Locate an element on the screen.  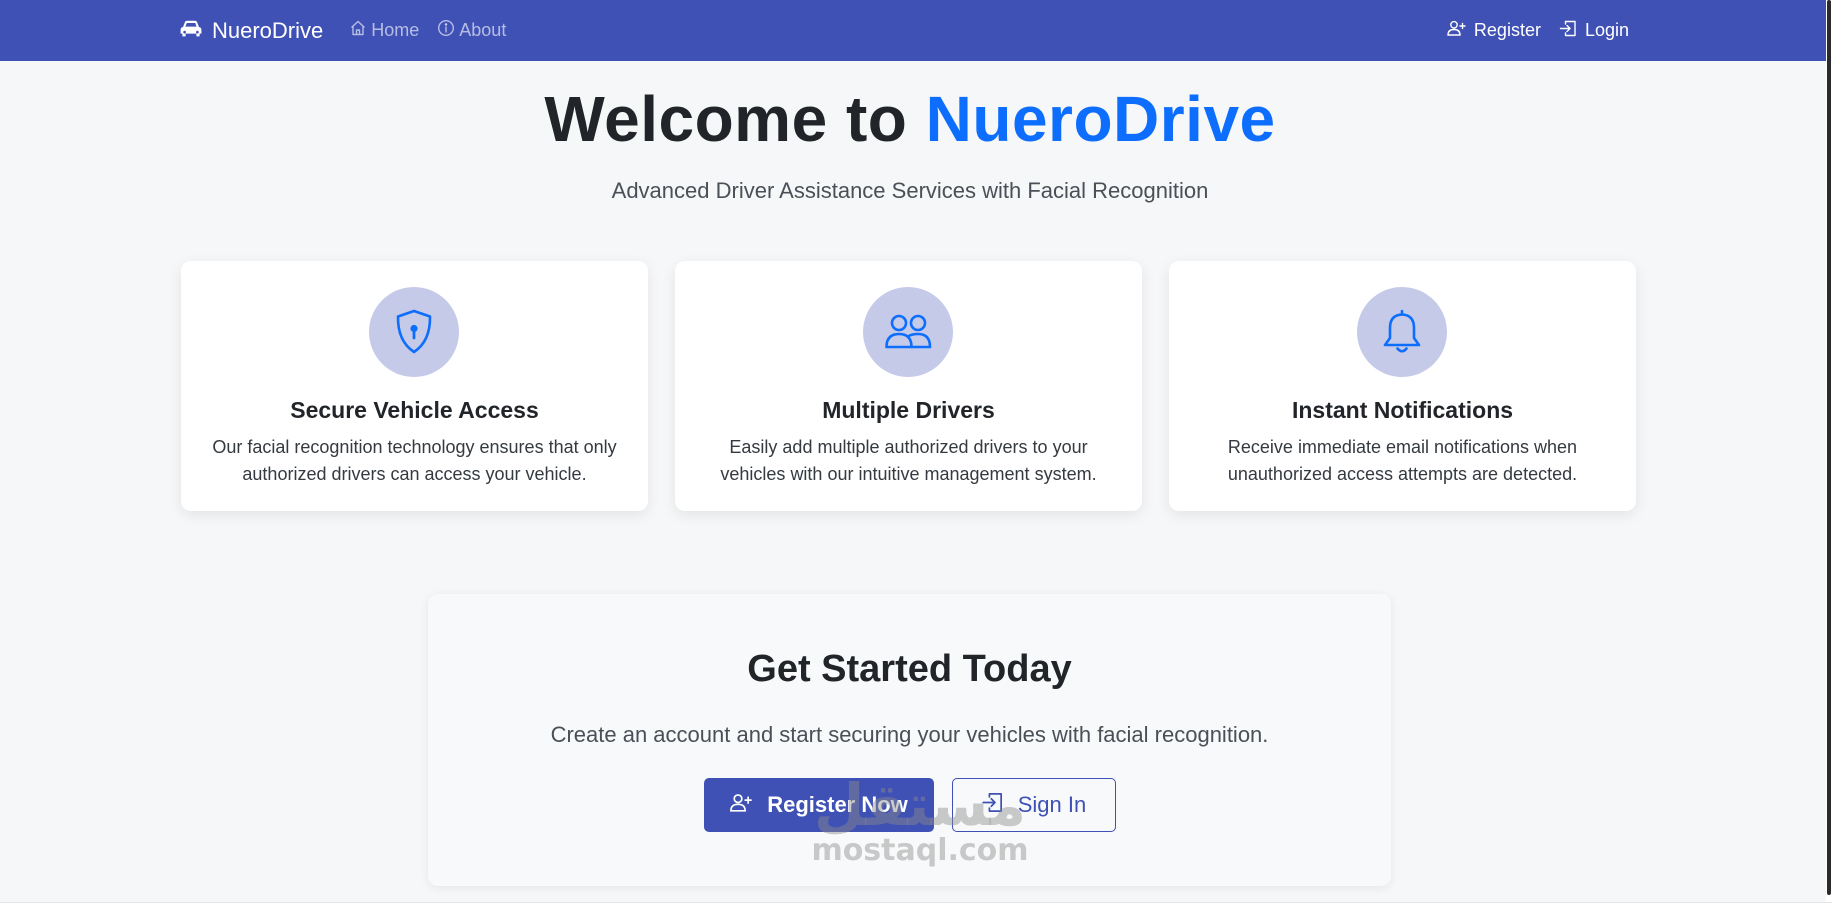
hero-title: Welcome to NueroDrive is located at coordinates (910, 119).